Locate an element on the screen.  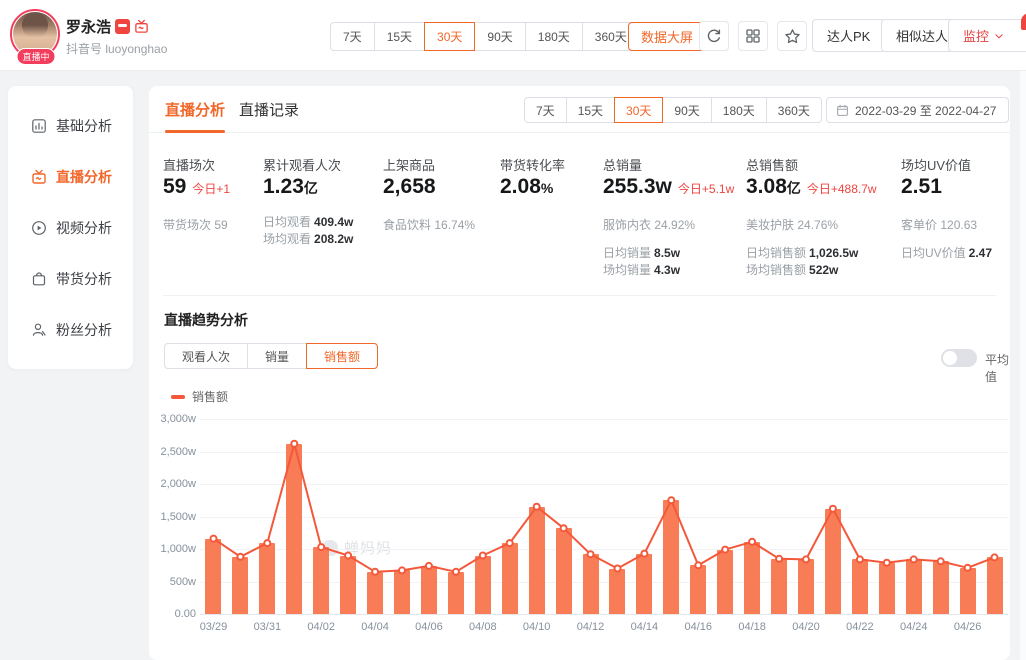
scrollbar is located at coordinates (1023, 365).